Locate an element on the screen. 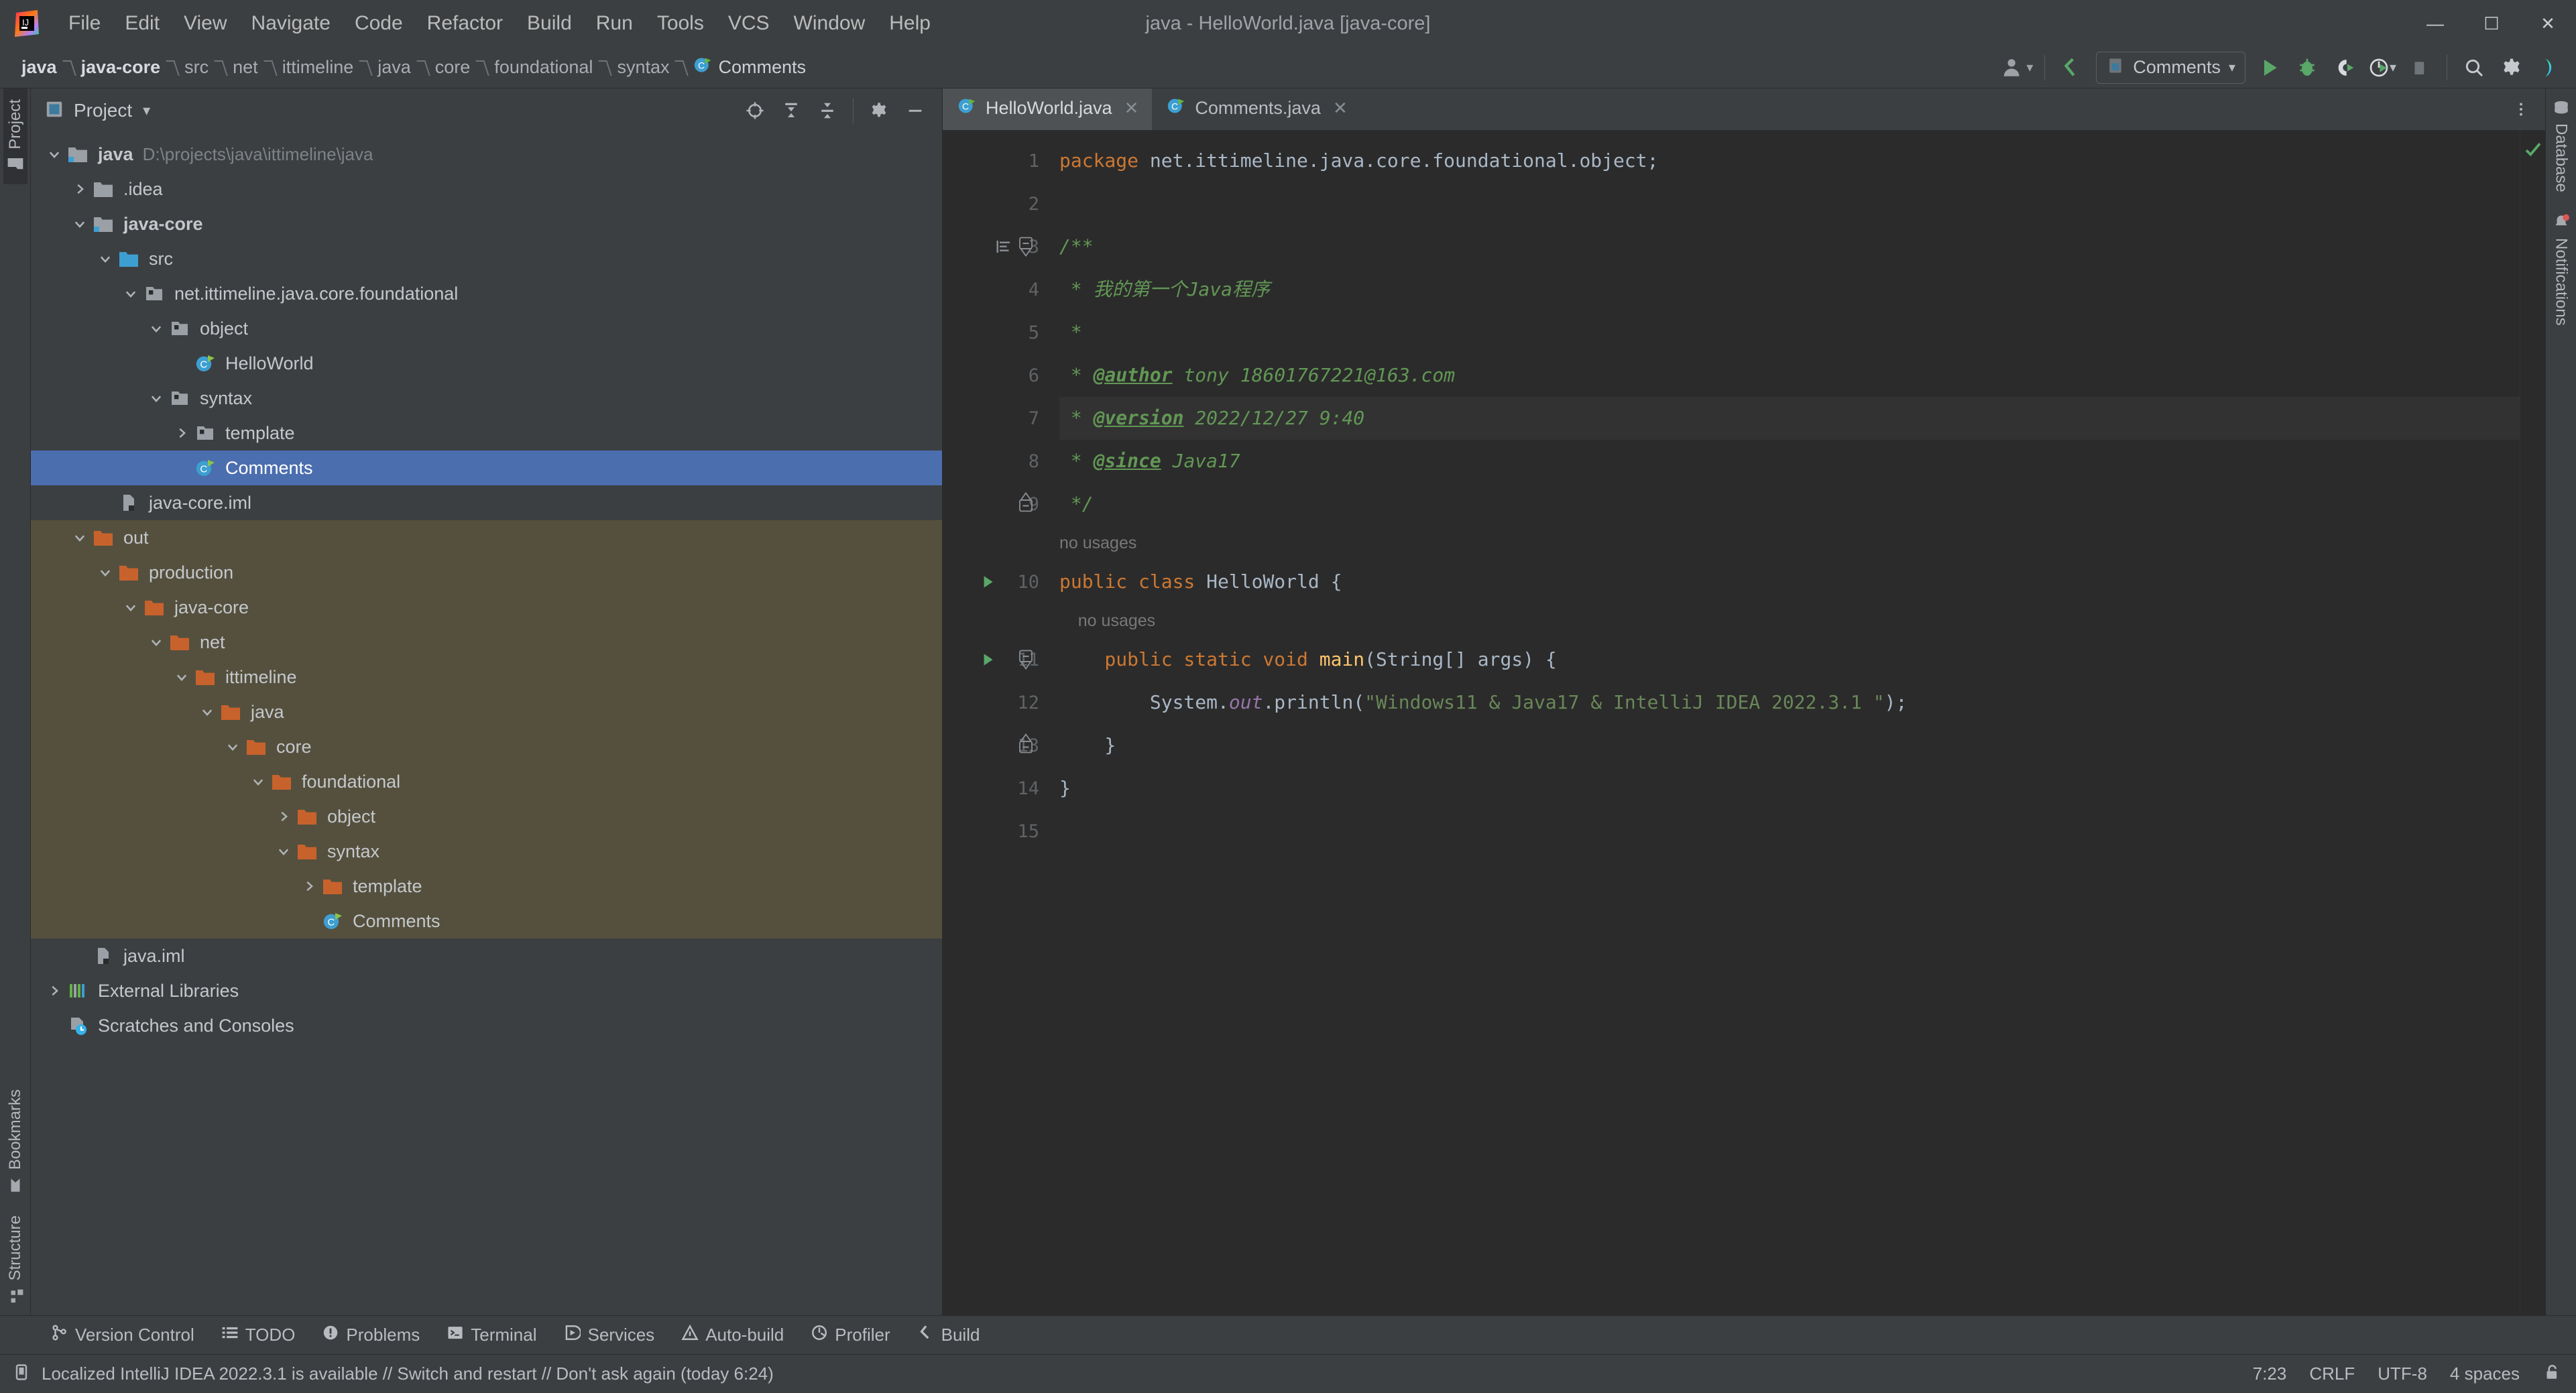  menu-item-vcs: VCS is located at coordinates (749, 24).